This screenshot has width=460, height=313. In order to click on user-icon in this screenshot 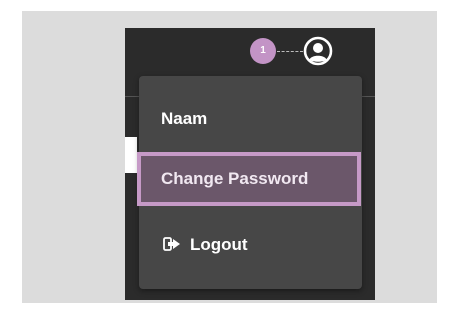, I will do `click(318, 51)`.